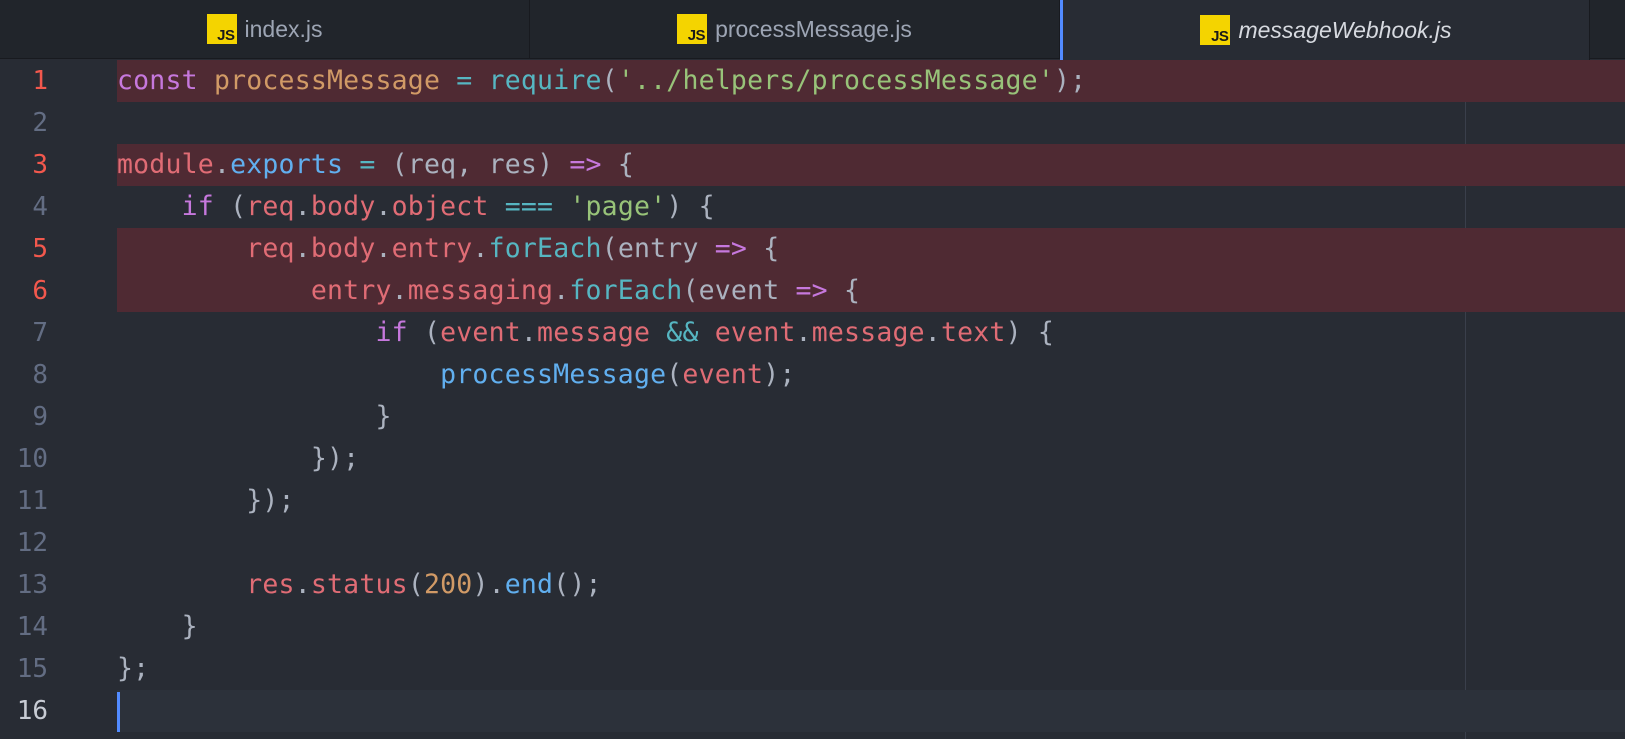 The height and width of the screenshot is (739, 1625). What do you see at coordinates (871, 375) in the screenshot?
I see `code-text: processMessage(event);` at bounding box center [871, 375].